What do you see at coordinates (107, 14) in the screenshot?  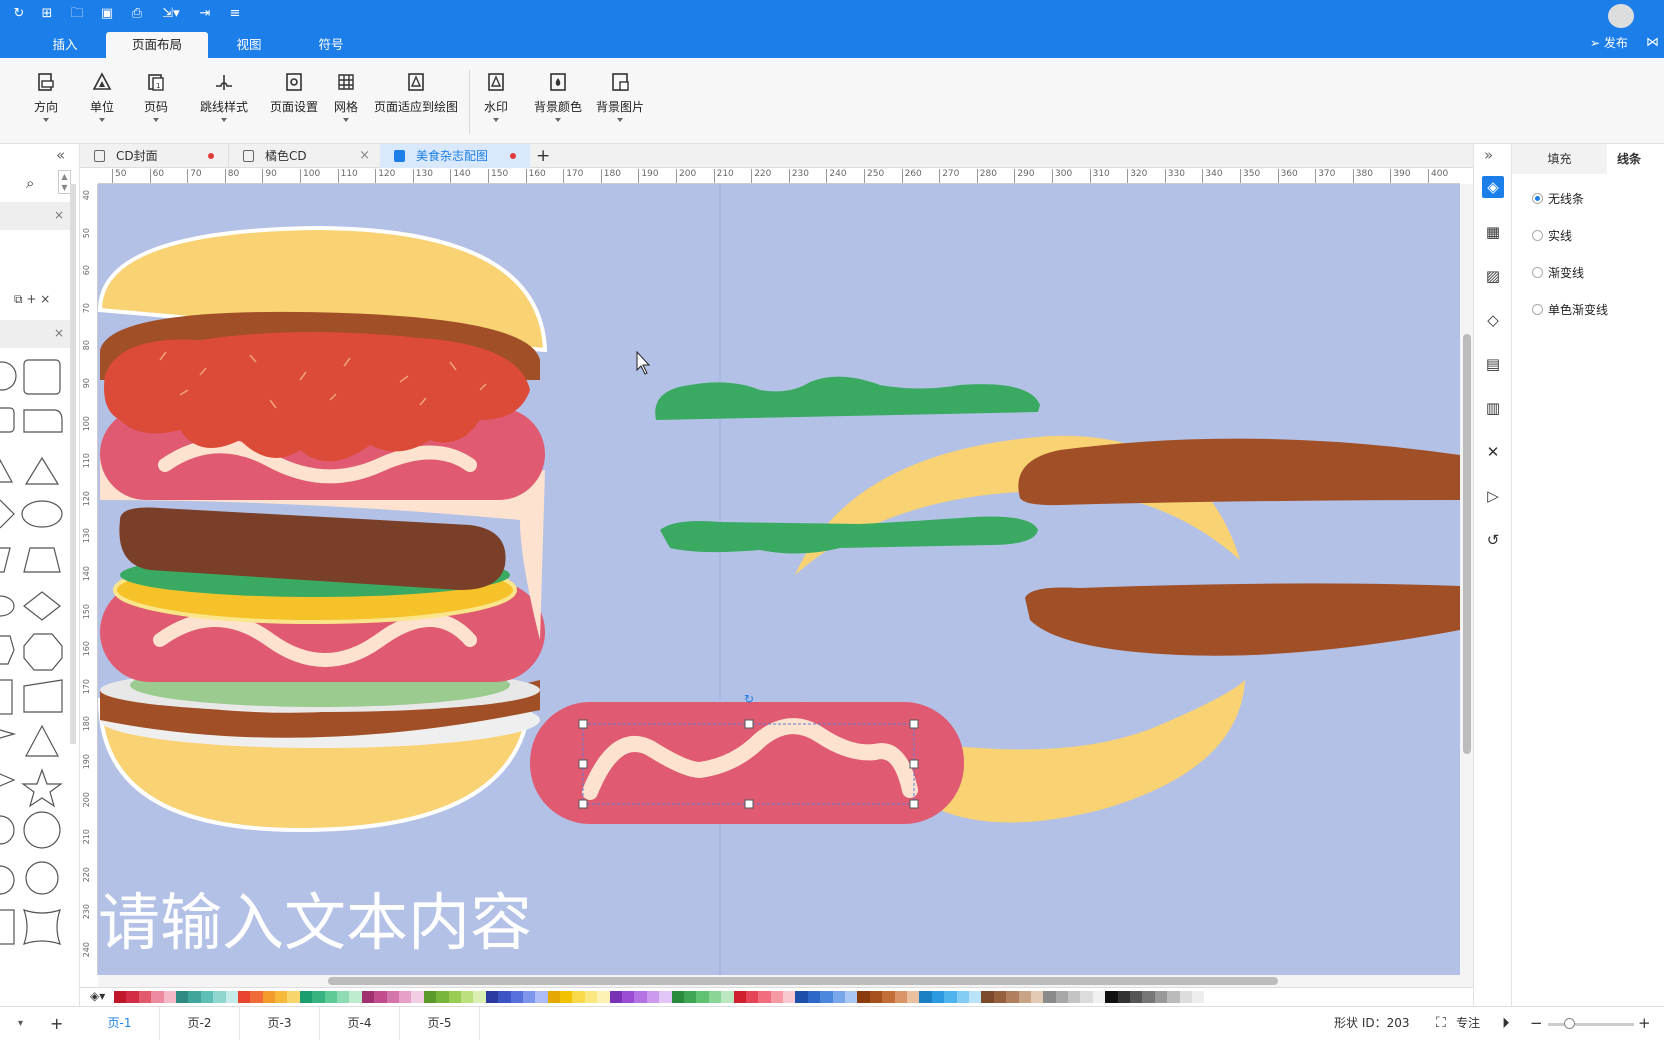 I see `save-icon: ▣` at bounding box center [107, 14].